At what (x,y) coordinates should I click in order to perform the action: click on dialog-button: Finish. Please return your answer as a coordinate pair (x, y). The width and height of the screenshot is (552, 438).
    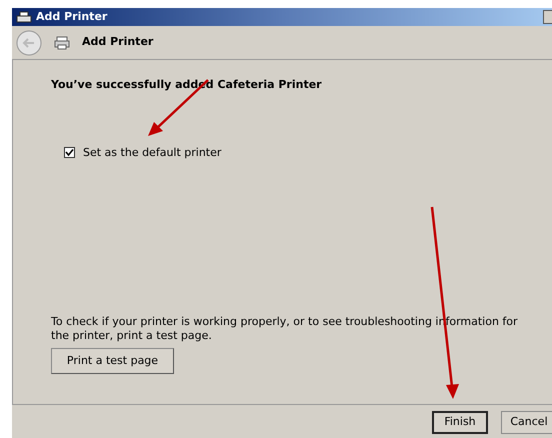
    Looking at the image, I should click on (460, 422).